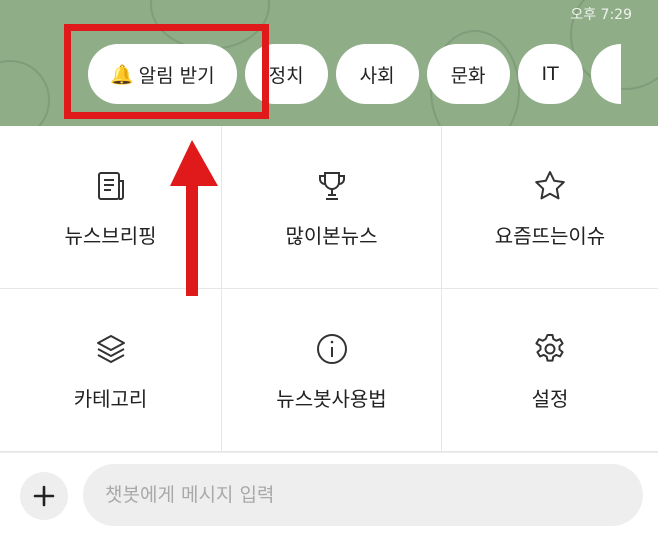 This screenshot has height=533, width=658. I want to click on chip-alarm: 🔔 알림 받기, so click(162, 74).